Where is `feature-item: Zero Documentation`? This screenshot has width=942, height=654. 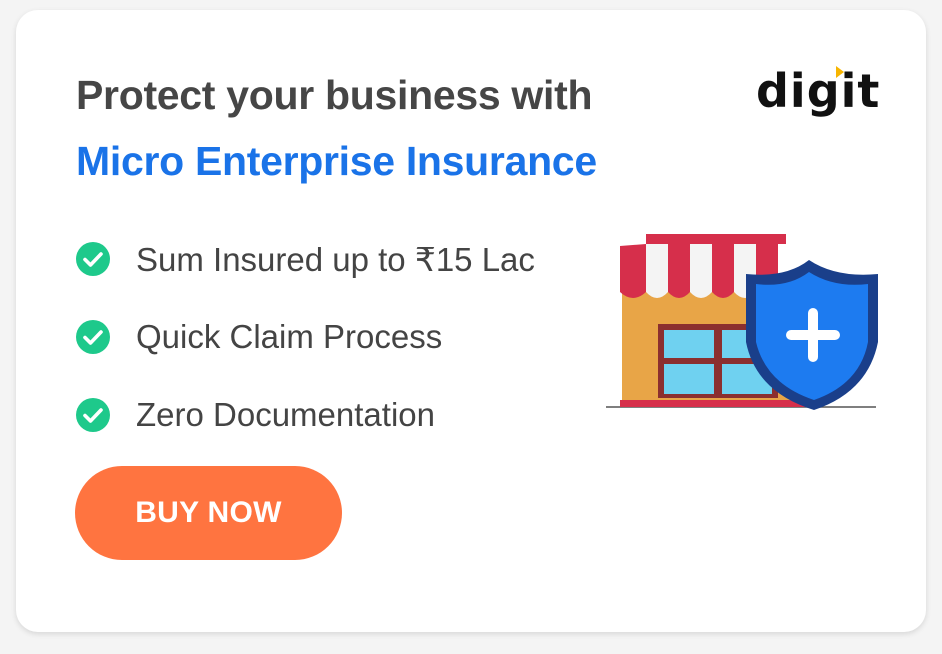 feature-item: Zero Documentation is located at coordinates (305, 415).